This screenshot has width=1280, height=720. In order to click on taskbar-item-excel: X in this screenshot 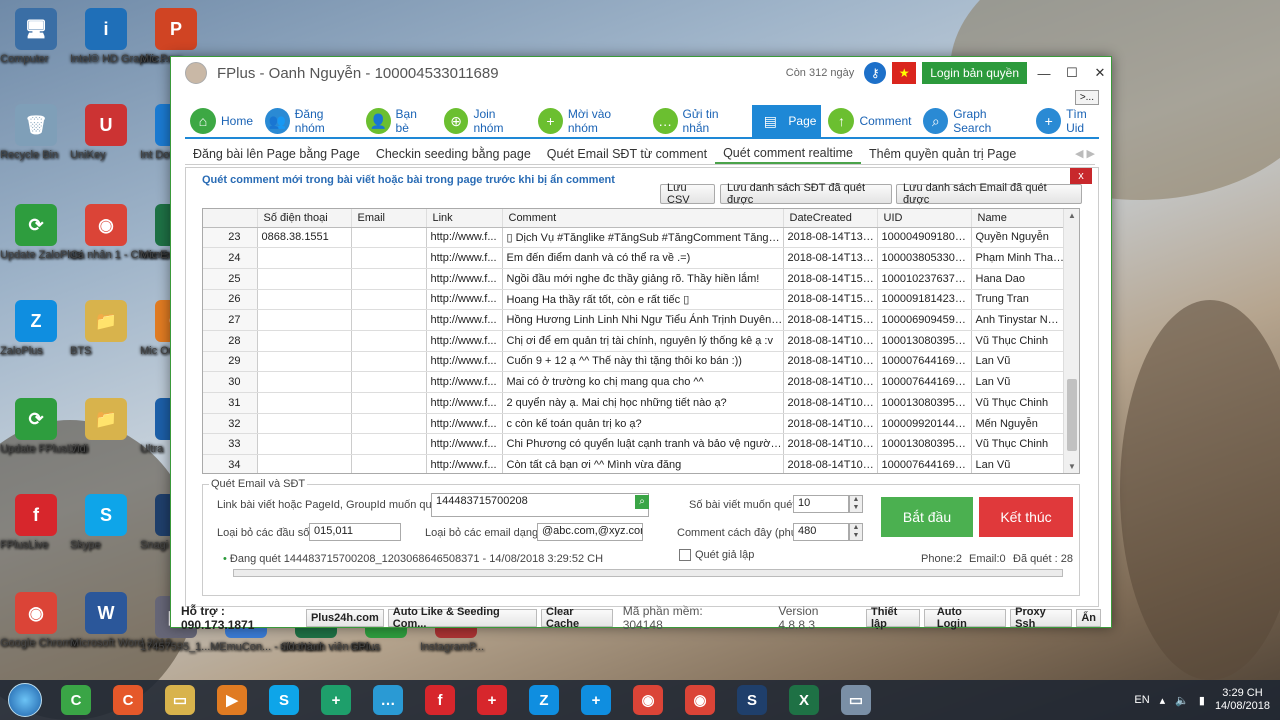, I will do `click(804, 700)`.